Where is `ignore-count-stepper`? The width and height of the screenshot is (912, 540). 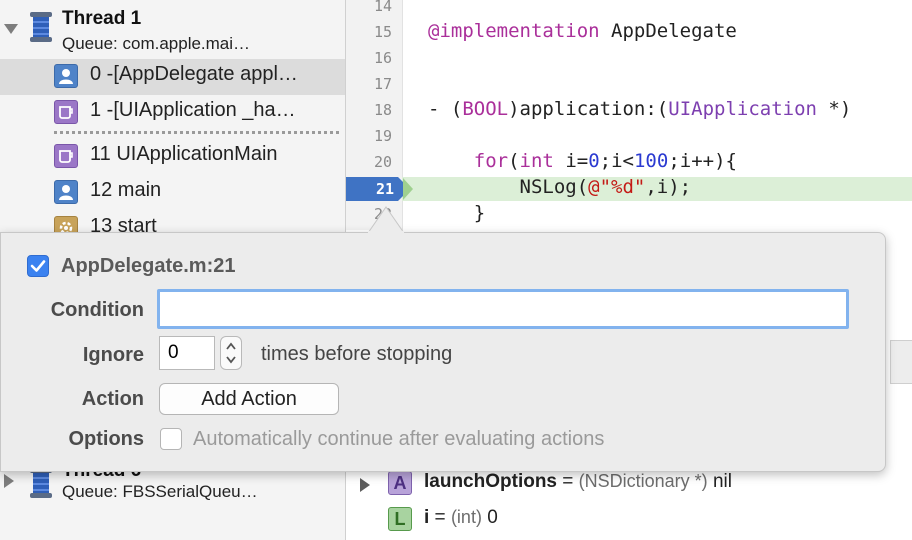
ignore-count-stepper is located at coordinates (231, 353).